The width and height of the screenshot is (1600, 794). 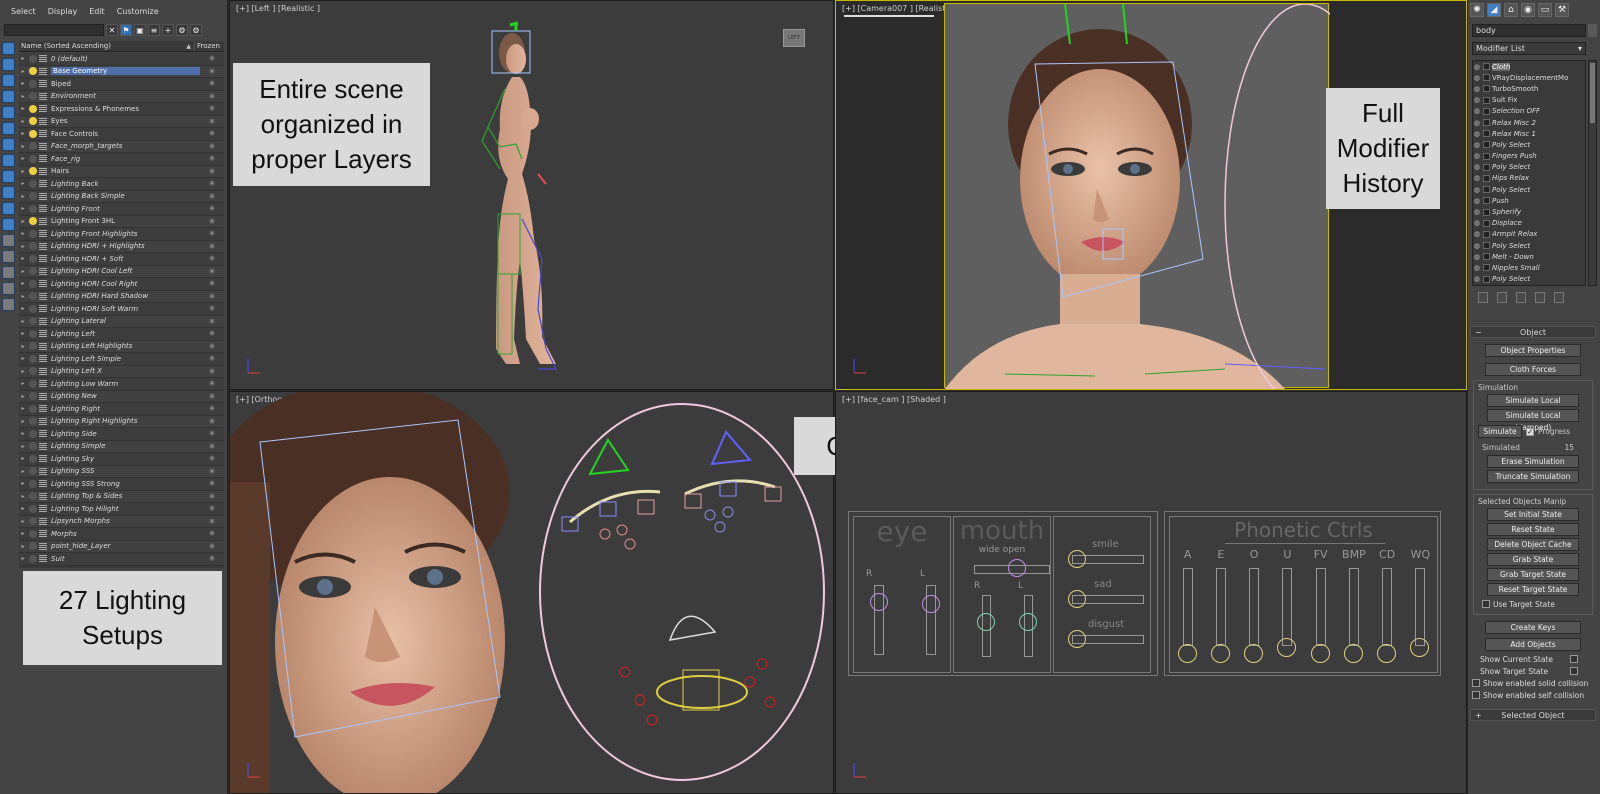 What do you see at coordinates (121, 109) in the screenshot?
I see `layer-row: ▸ Expressions & Phonemes ✳` at bounding box center [121, 109].